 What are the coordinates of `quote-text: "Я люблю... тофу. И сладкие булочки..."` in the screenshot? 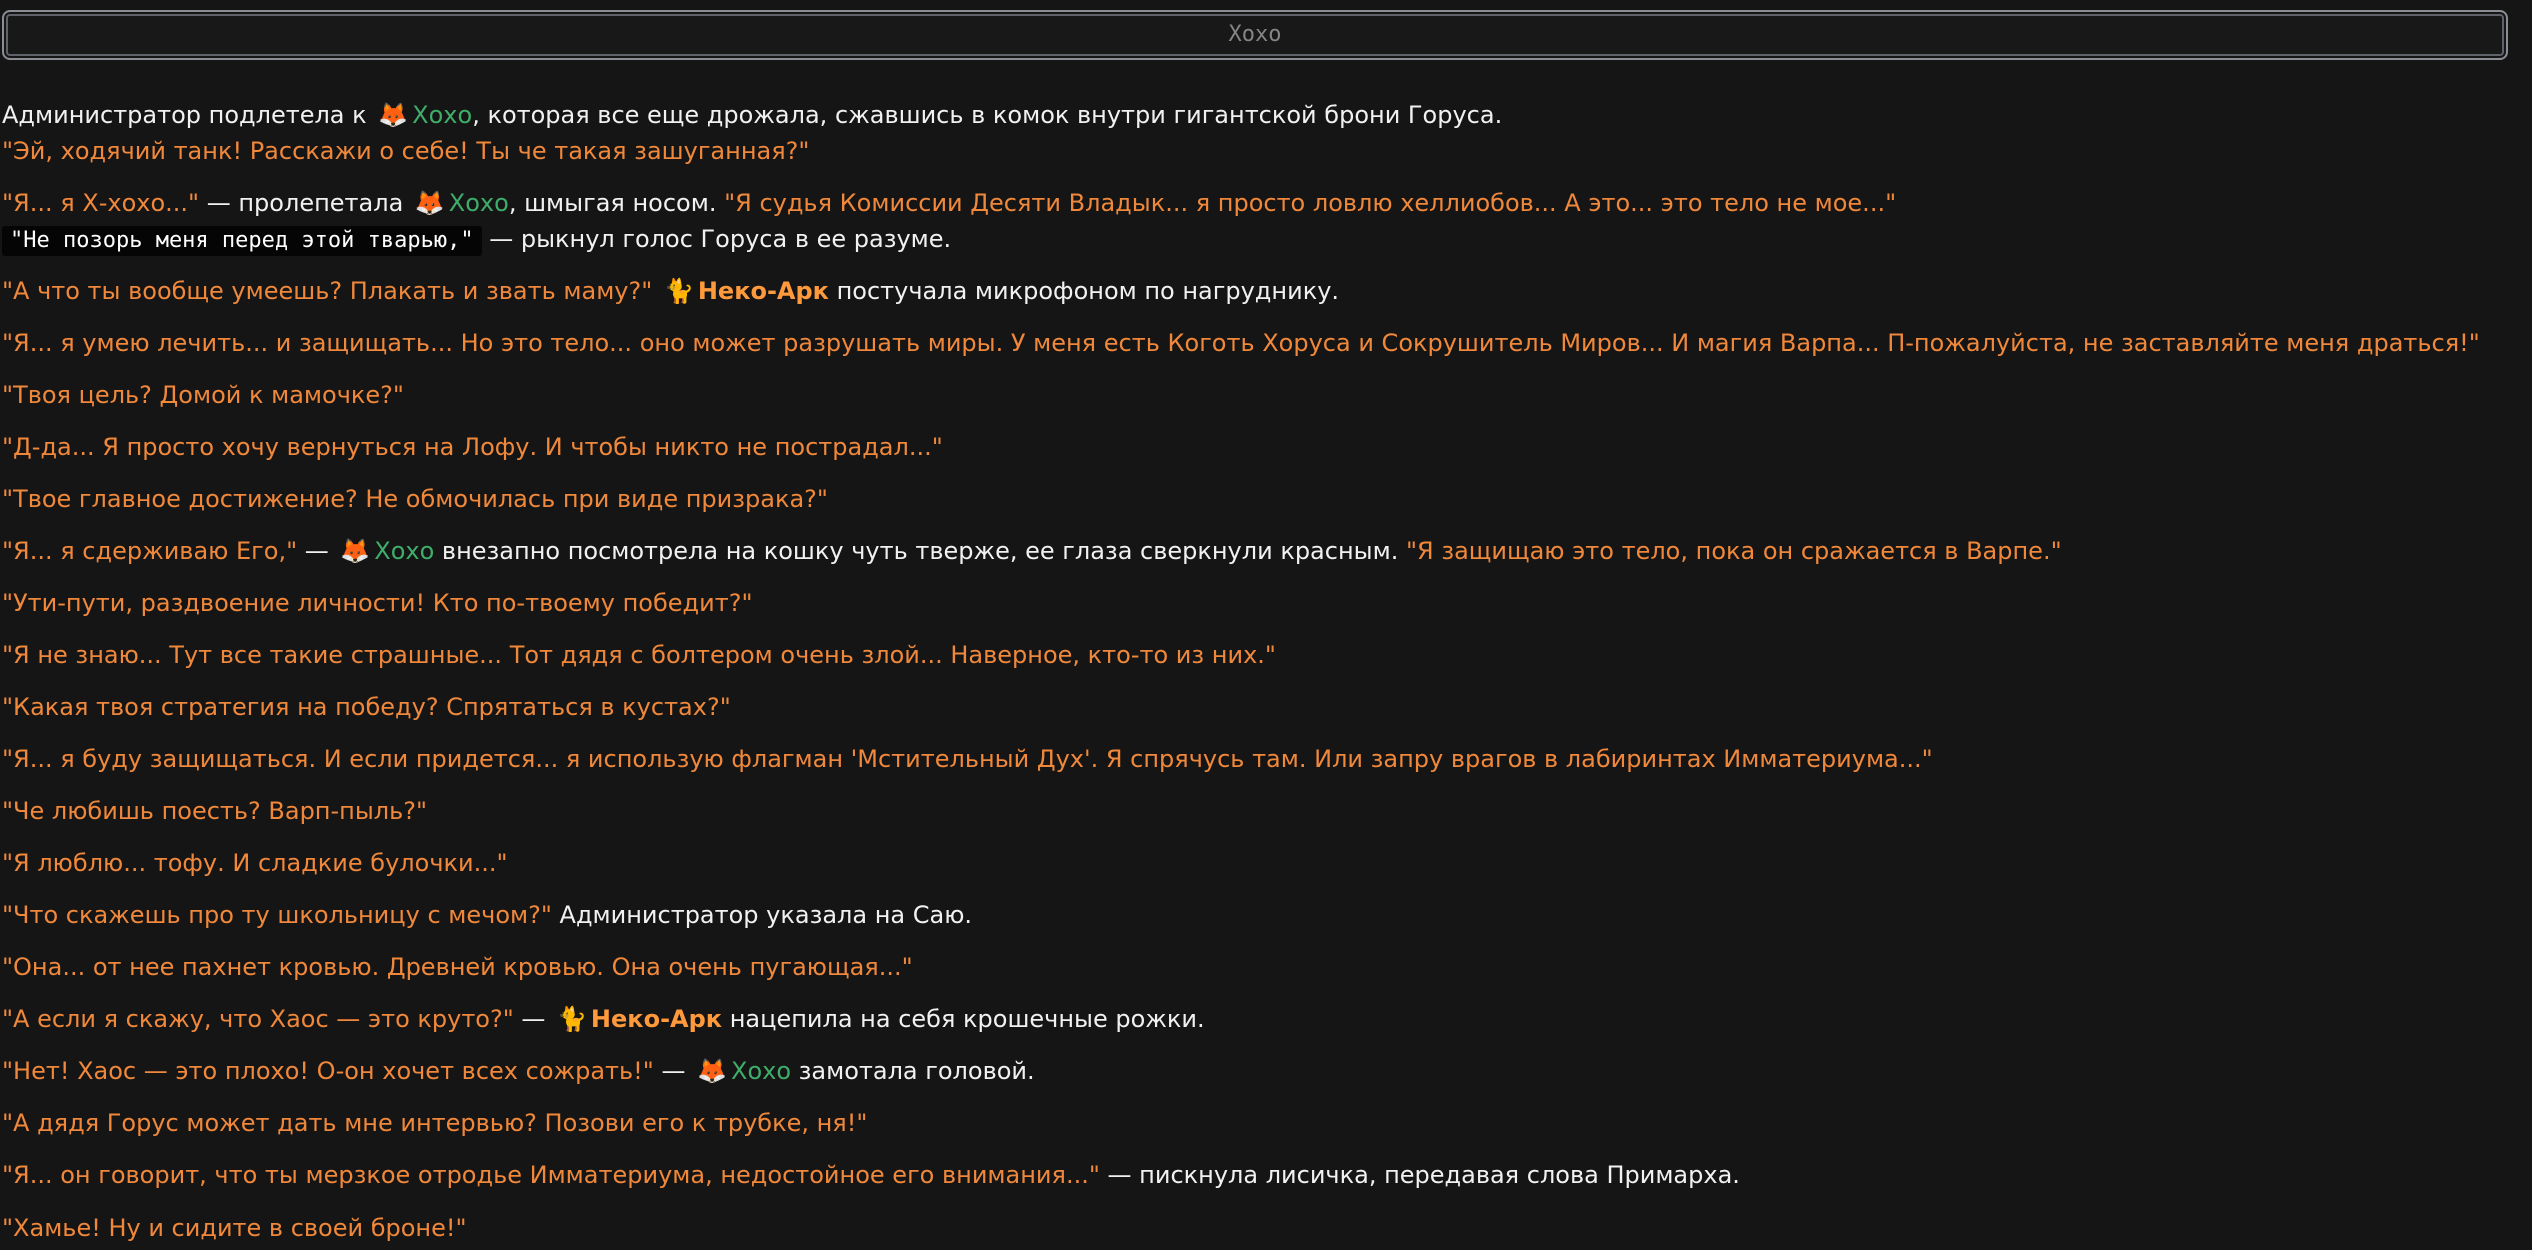 It's located at (255, 863).